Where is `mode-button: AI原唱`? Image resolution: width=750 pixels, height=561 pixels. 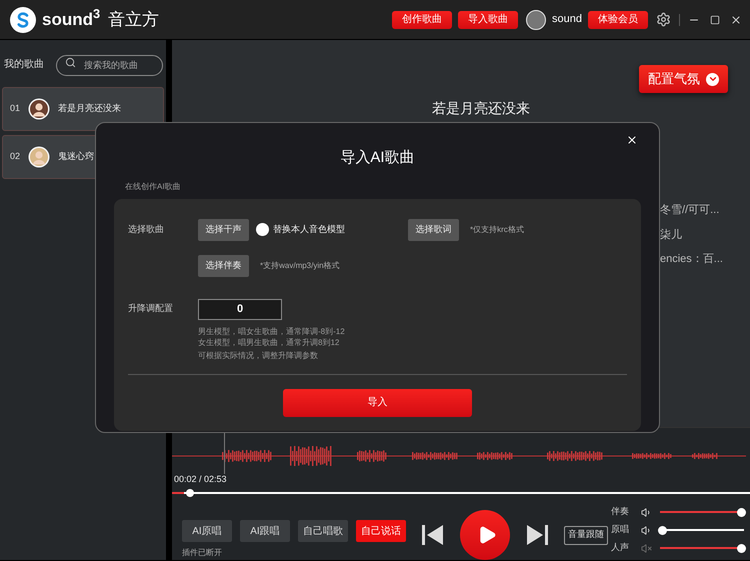
mode-button: AI原唱 is located at coordinates (207, 531).